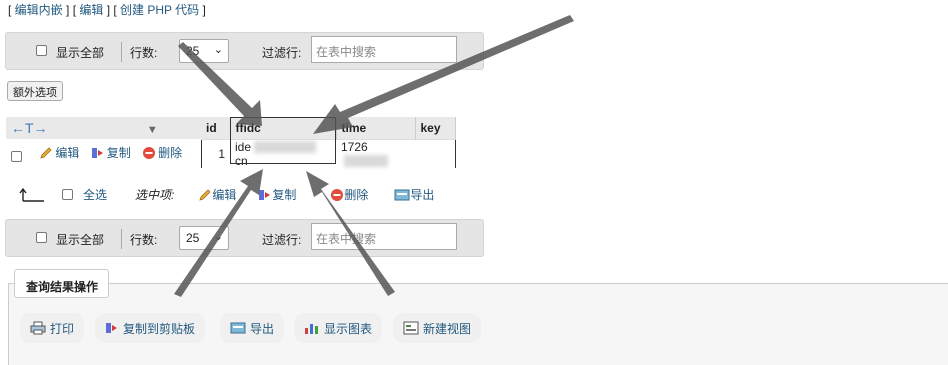 Image resolution: width=948 pixels, height=365 pixels. What do you see at coordinates (162, 152) in the screenshot?
I see `row-delete-button: 删除` at bounding box center [162, 152].